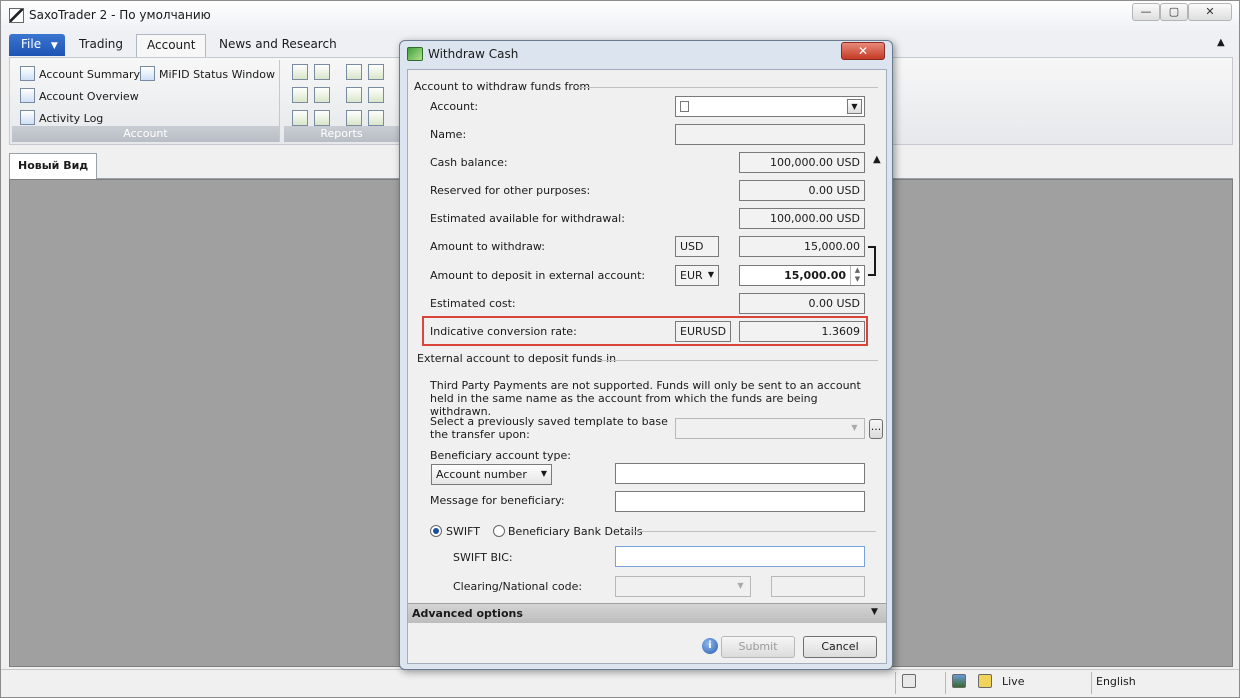 This screenshot has height=698, width=1240. Describe the element at coordinates (80, 73) in the screenshot. I see `account-summary-button: Account Summary` at that location.